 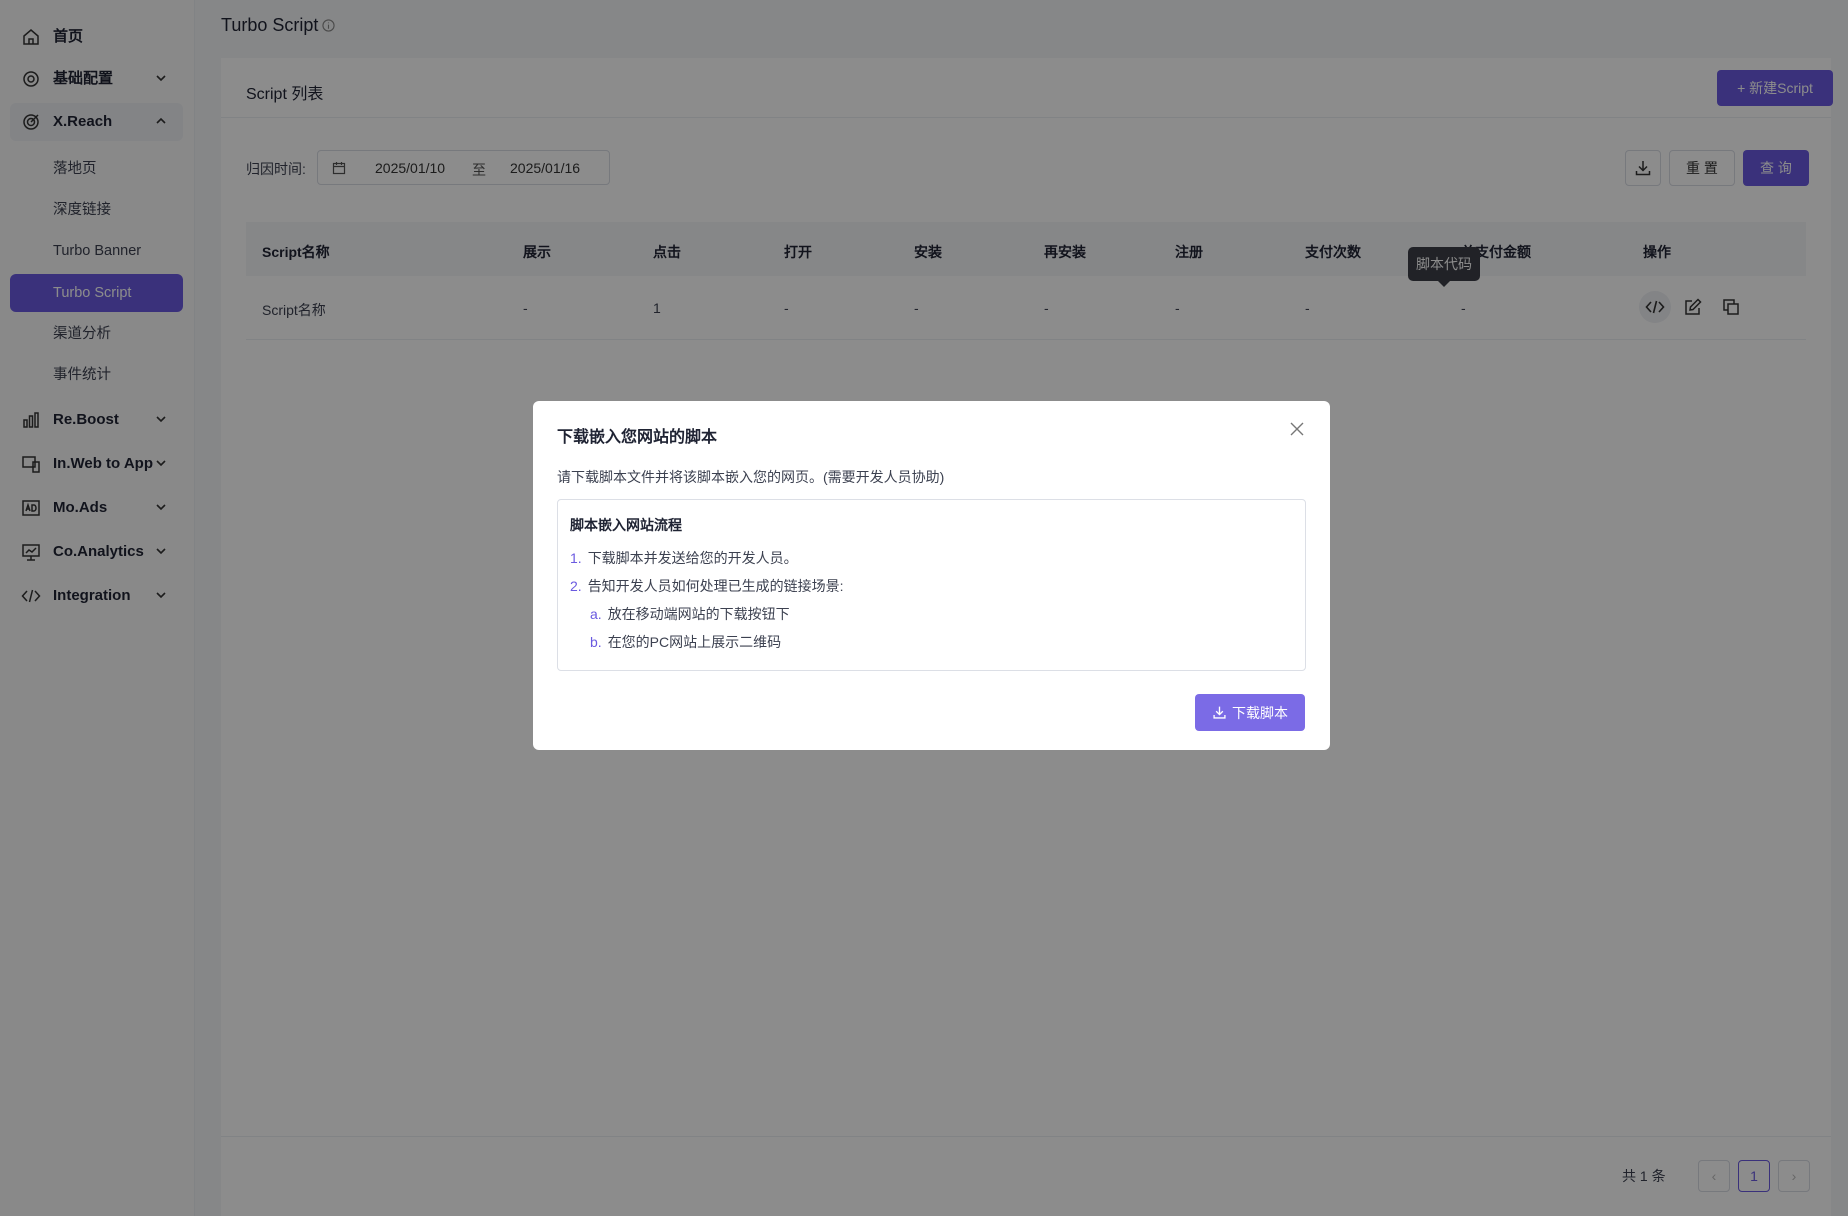 What do you see at coordinates (751, 477) in the screenshot?
I see `modal-description: 请下载脚本文件并将该脚本嵌入您的网页。(需要开发人员协助)` at bounding box center [751, 477].